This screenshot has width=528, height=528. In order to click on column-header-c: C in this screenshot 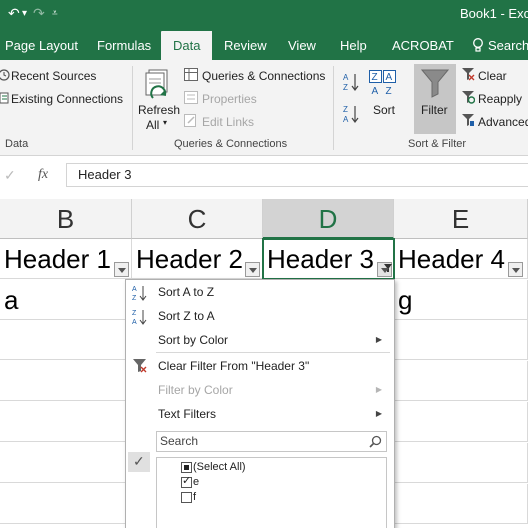, I will do `click(197, 219)`.